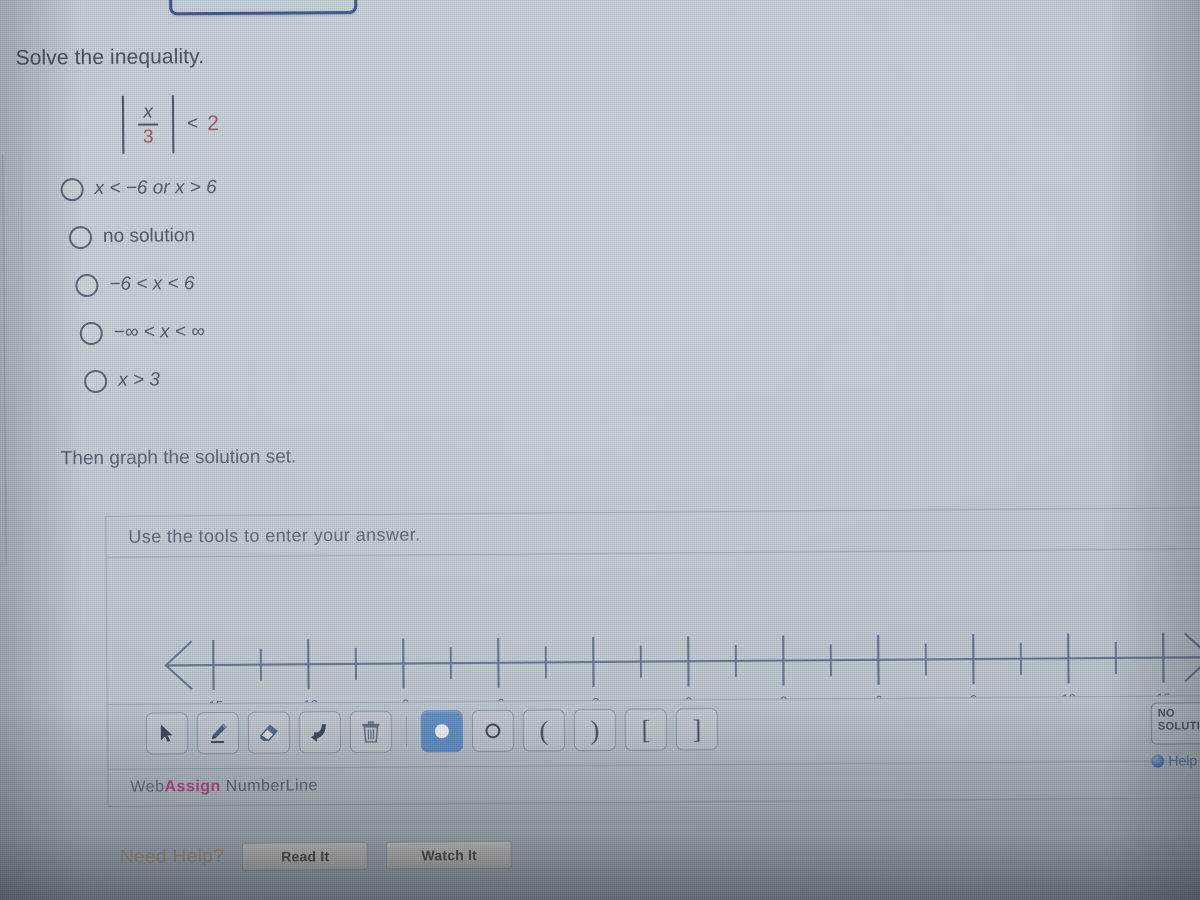 Image resolution: width=1200 pixels, height=900 pixels. Describe the element at coordinates (192, 786) in the screenshot. I see `brand-assign: Assign` at that location.